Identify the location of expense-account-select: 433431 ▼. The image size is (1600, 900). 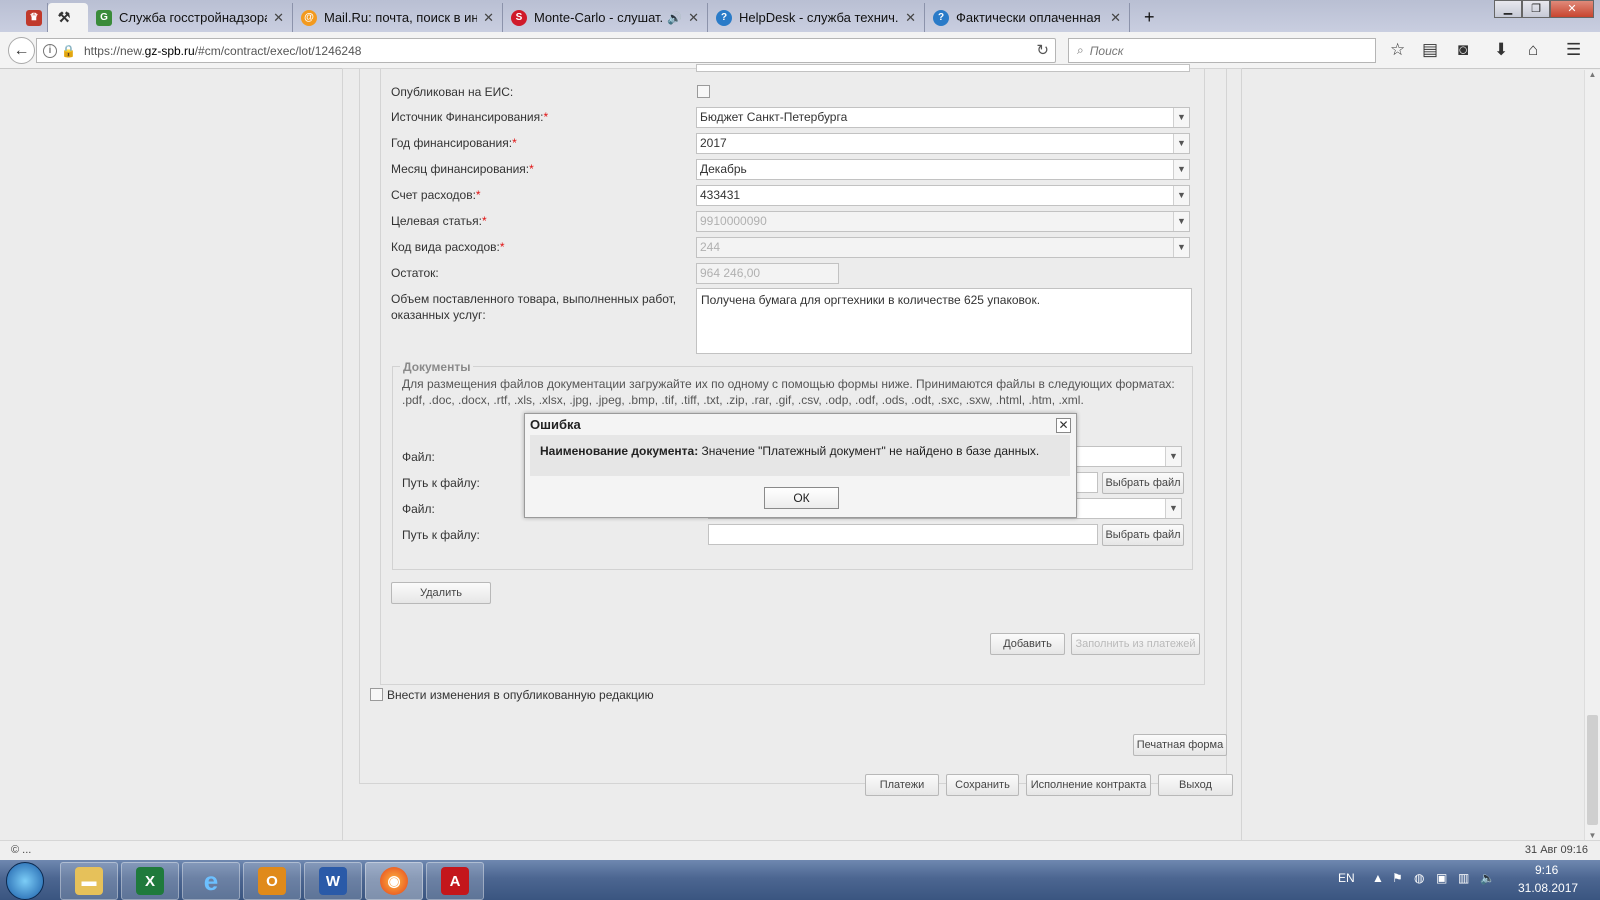
(943, 195).